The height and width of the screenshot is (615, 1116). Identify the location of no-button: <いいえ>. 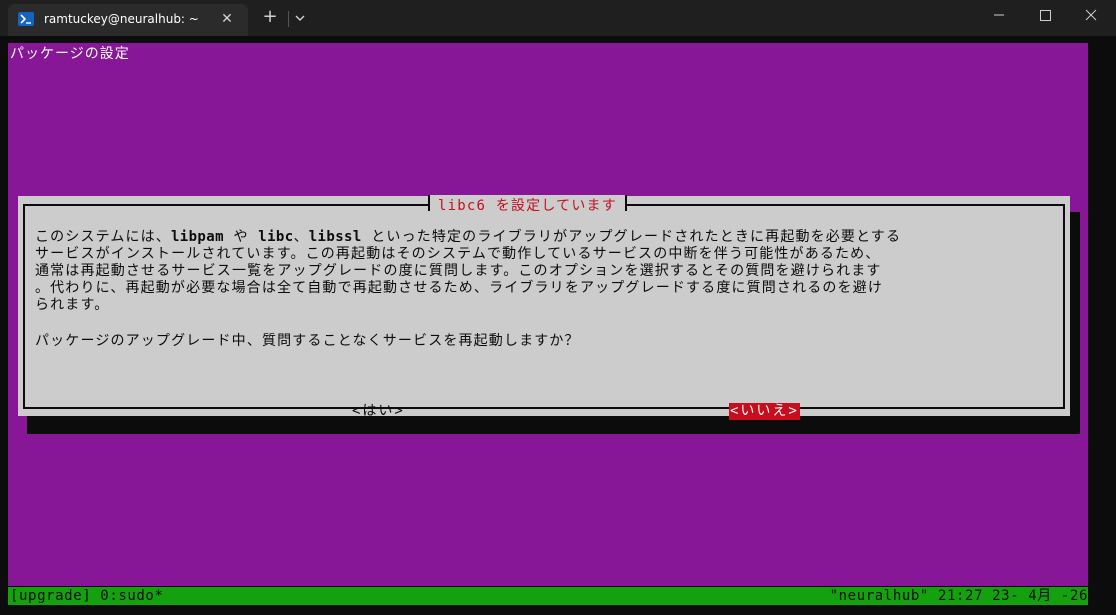
(764, 411).